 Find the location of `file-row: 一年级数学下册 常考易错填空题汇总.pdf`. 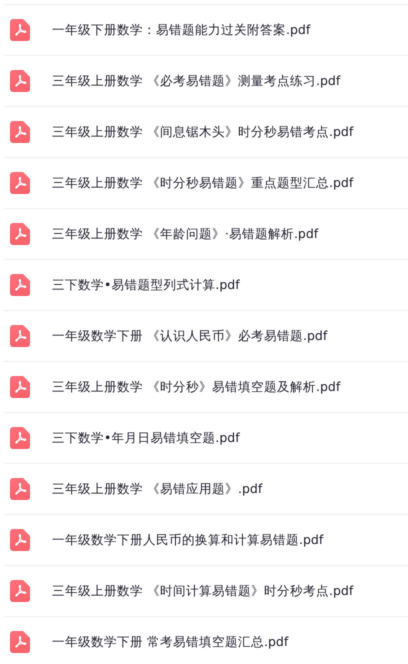

file-row: 一年级数学下册 常考易错填空题汇总.pdf is located at coordinates (206, 640).